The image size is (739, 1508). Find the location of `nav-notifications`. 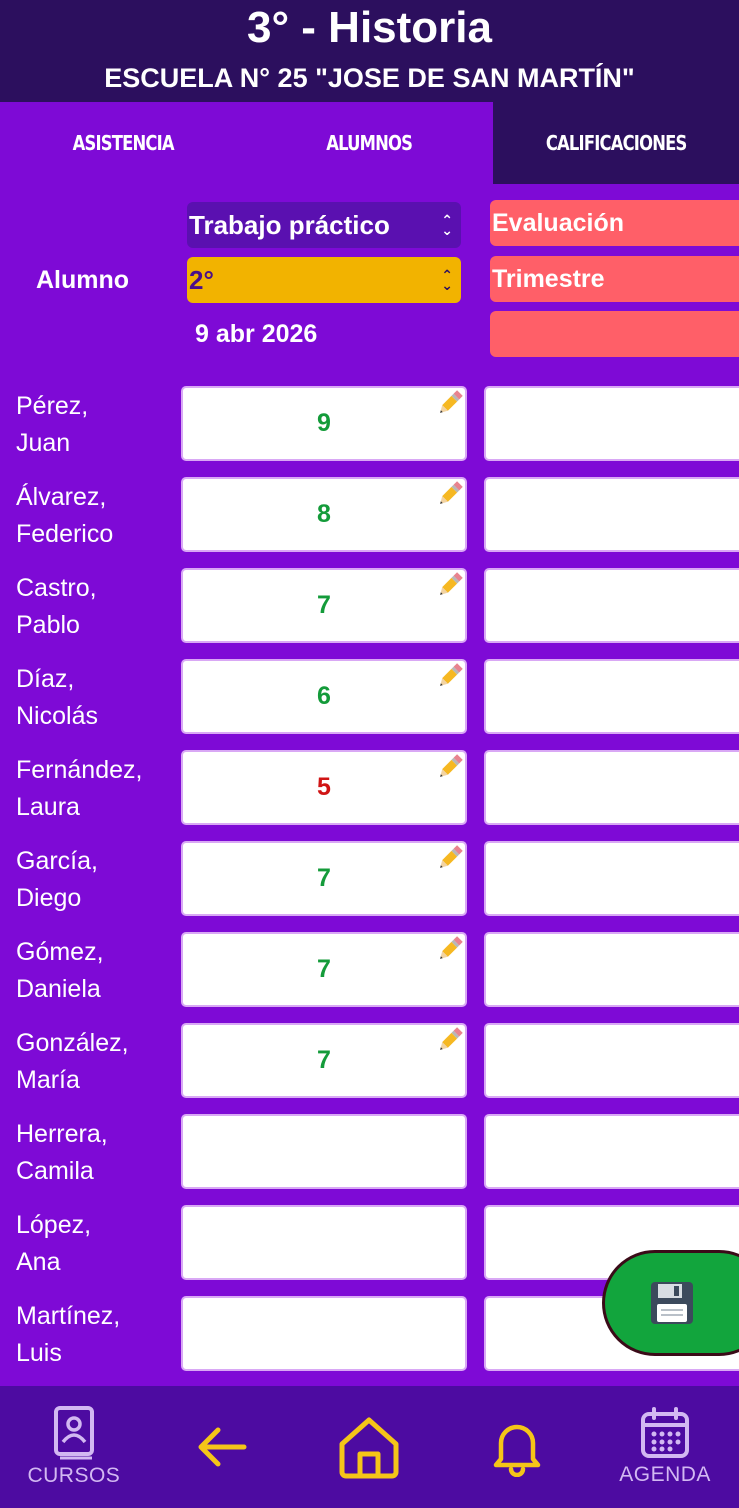

nav-notifications is located at coordinates (517, 1447).